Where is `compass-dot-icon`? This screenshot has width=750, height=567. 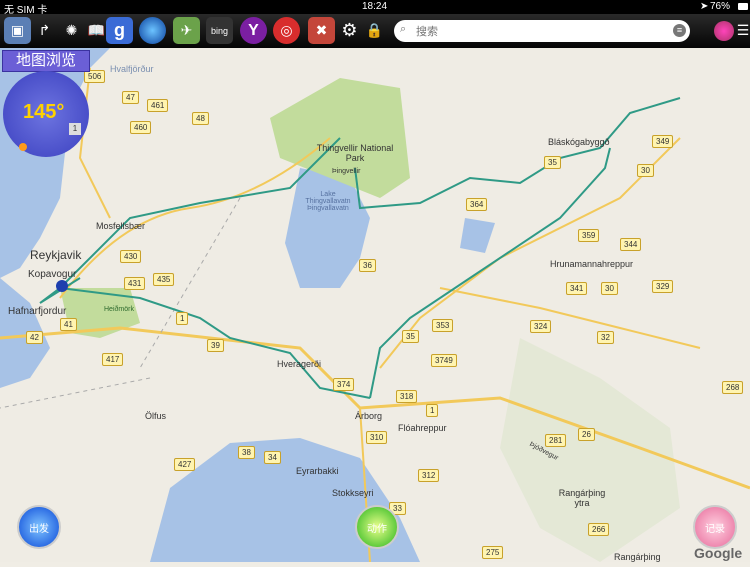 compass-dot-icon is located at coordinates (23, 147).